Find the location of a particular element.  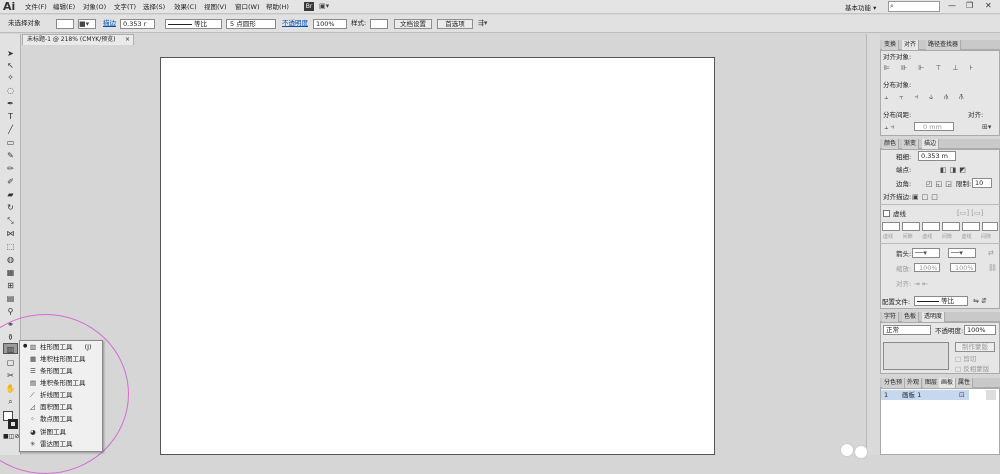

pen-tool-icon: ✒ is located at coordinates (10, 103).